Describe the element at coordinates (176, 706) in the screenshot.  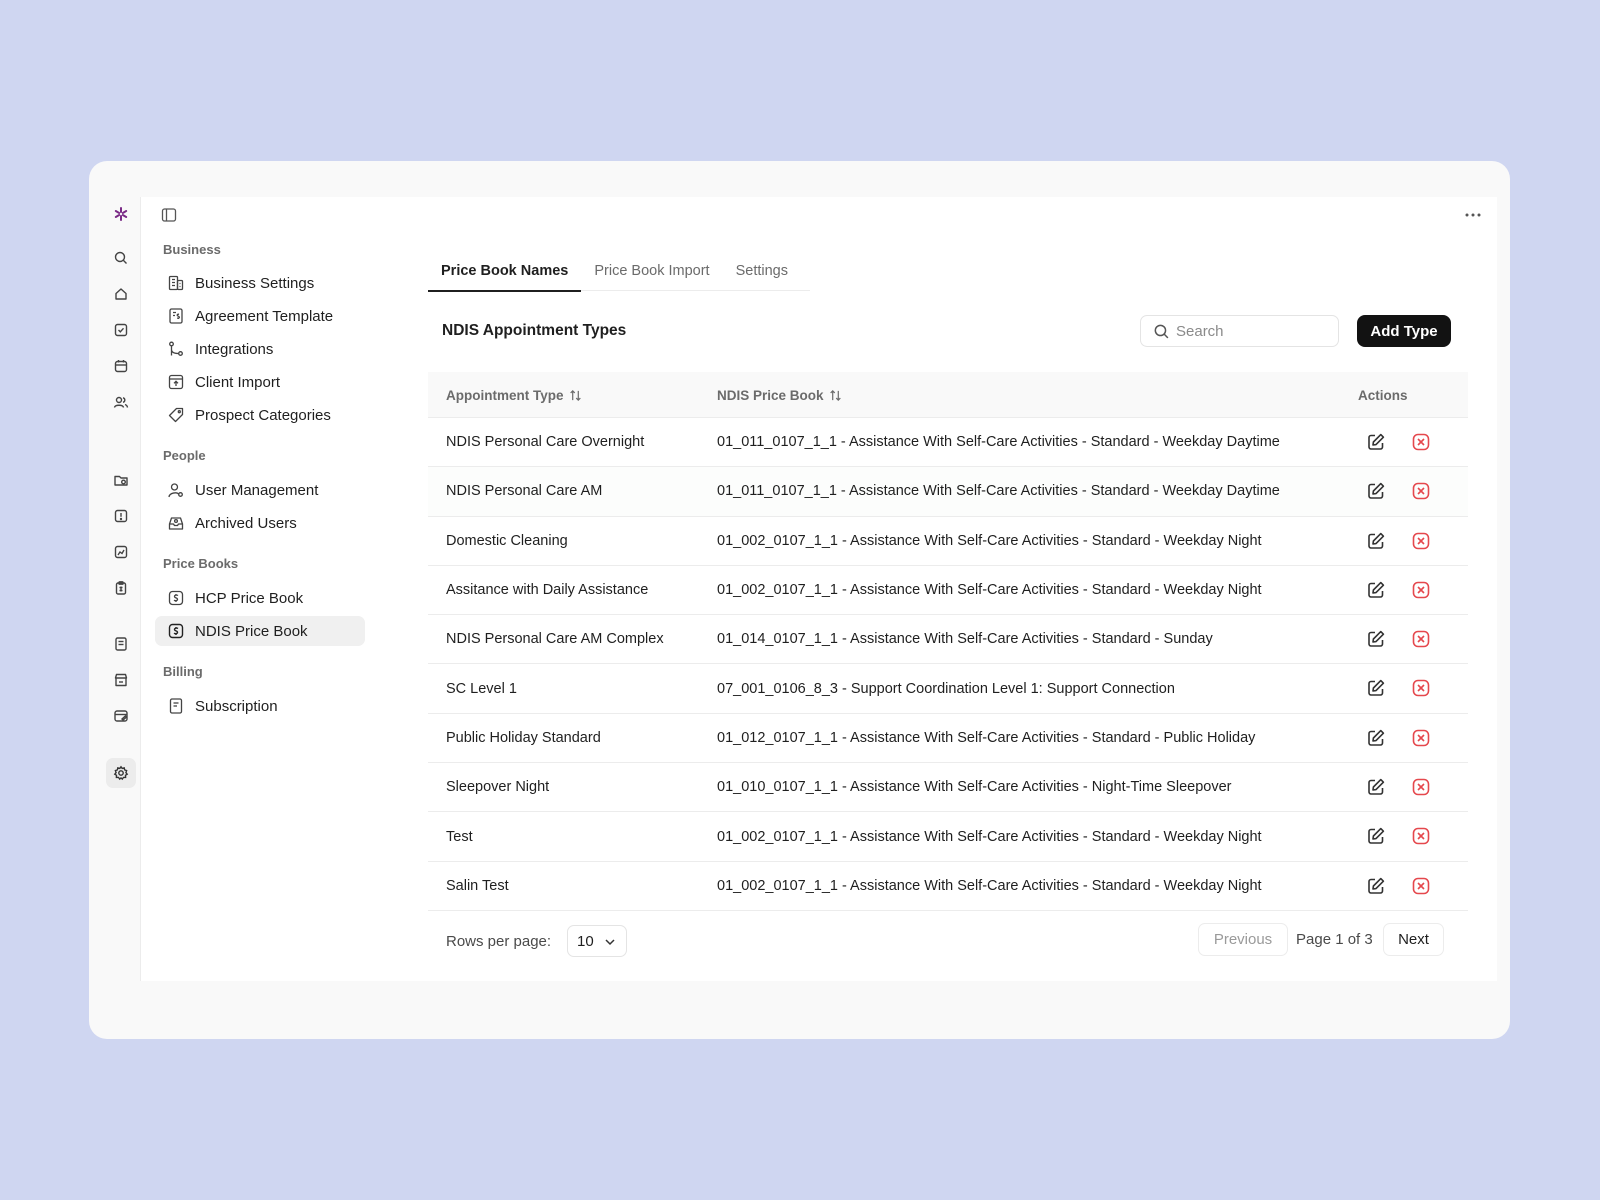
I see `receipt-icon` at that location.